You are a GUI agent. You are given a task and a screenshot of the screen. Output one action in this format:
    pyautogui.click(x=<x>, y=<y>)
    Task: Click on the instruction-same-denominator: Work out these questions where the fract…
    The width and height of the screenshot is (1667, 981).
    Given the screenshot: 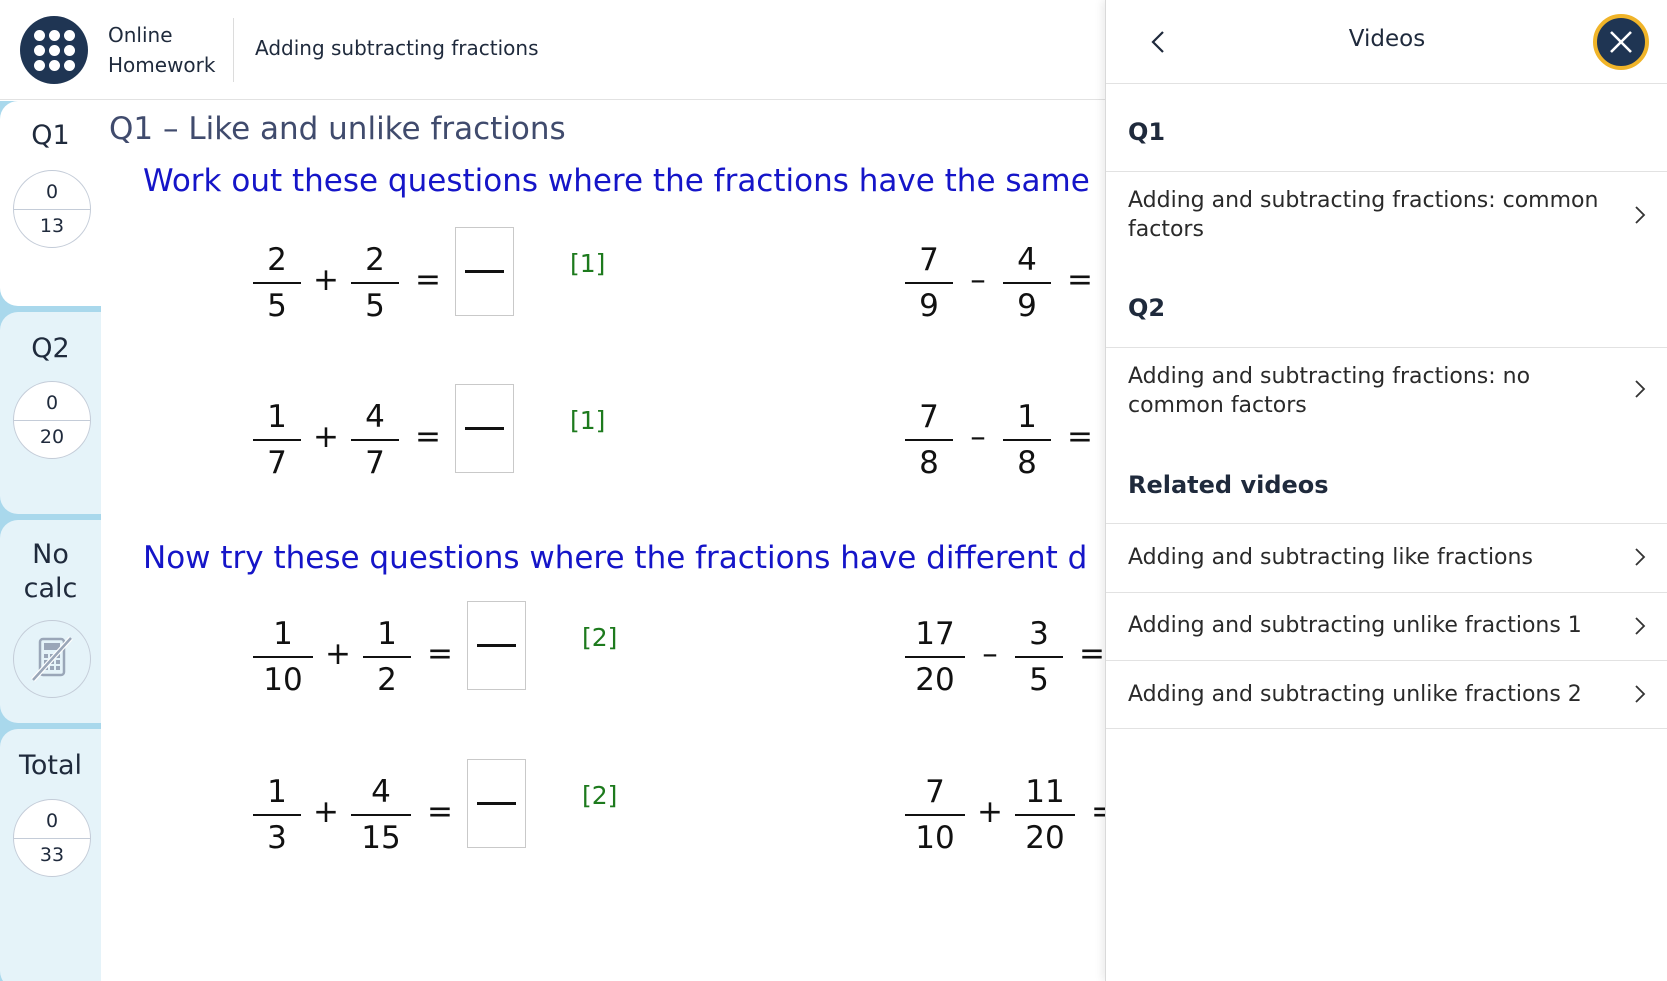 What is the action you would take?
    pyautogui.click(x=616, y=181)
    